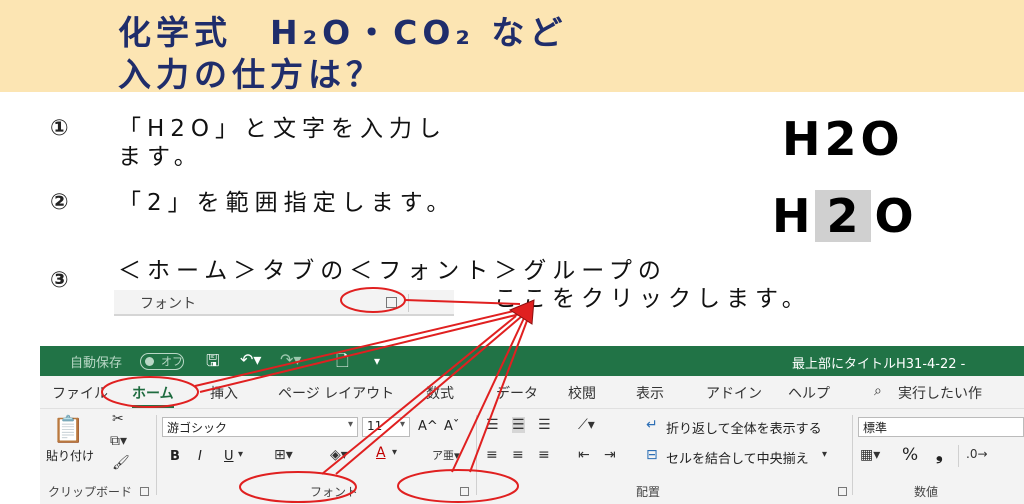  I want to click on tab-home: ホーム, so click(153, 395).